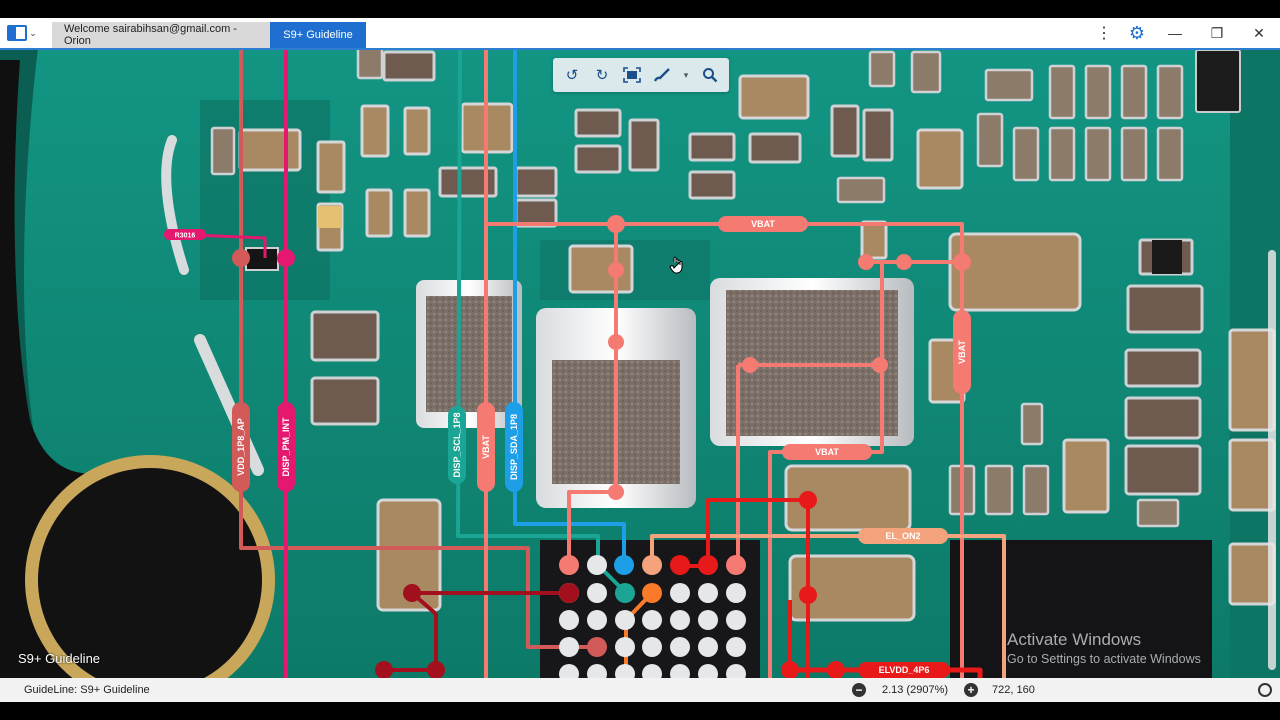  Describe the element at coordinates (640, 711) in the screenshot. I see `screen-bezel-bottom` at that location.